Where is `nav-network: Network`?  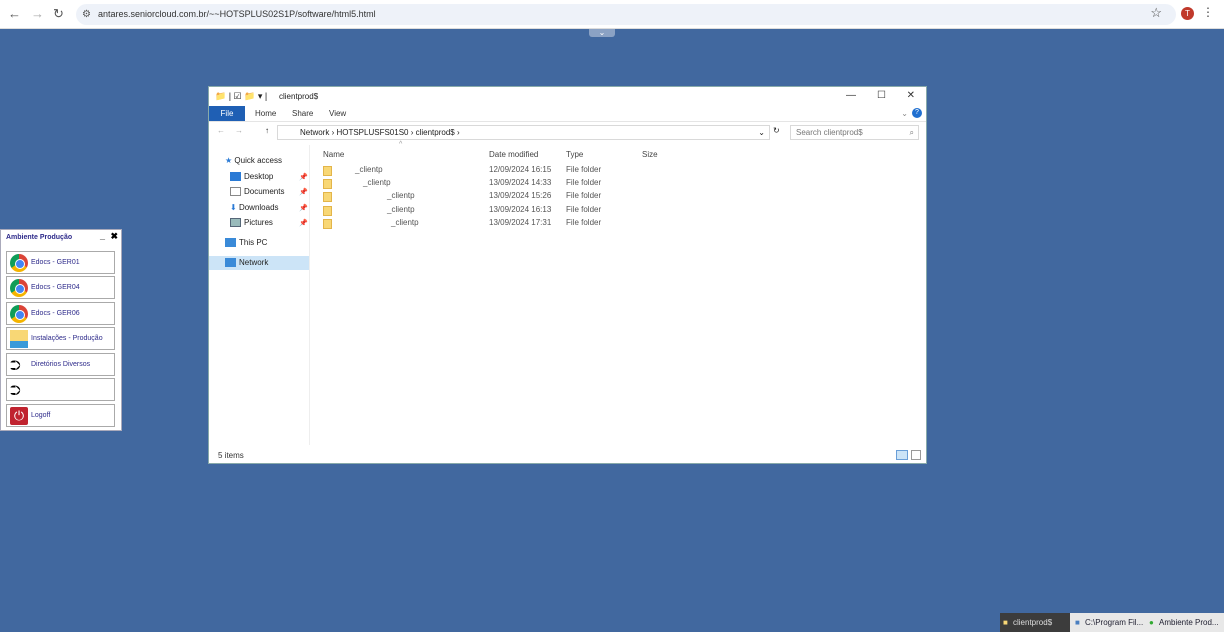 nav-network: Network is located at coordinates (259, 263).